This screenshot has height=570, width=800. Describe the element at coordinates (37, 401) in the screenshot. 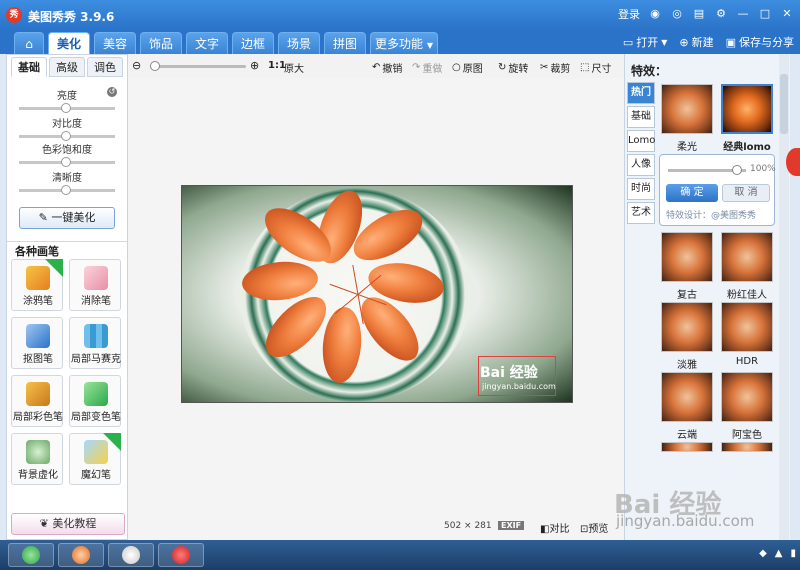

I see `brush-local-color: 局部彩色笔` at that location.